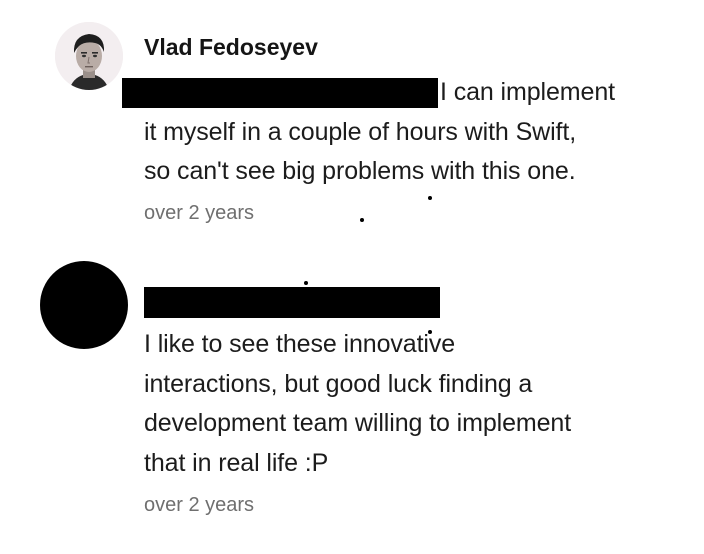  I want to click on comment-text-line: interactions, but good luck finding a, so click(338, 384).